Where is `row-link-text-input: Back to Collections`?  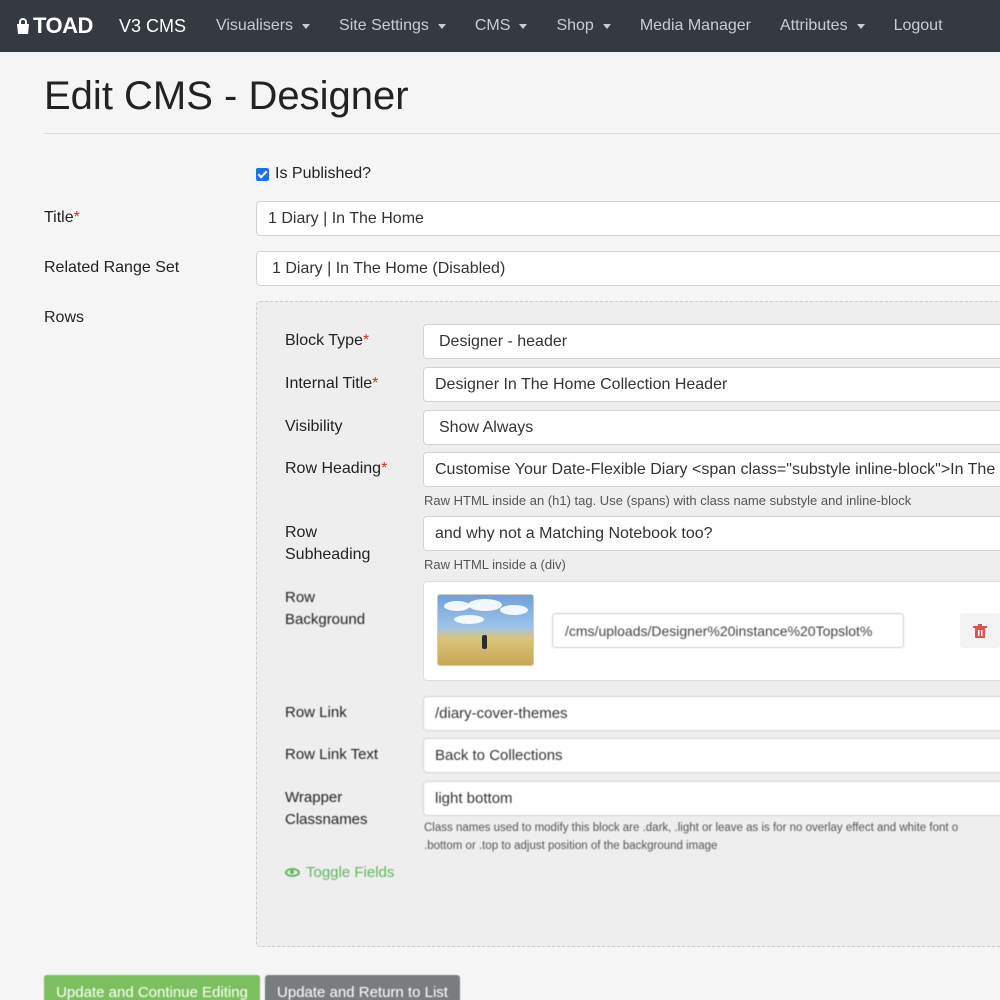
row-link-text-input: Back to Collections is located at coordinates (711, 755).